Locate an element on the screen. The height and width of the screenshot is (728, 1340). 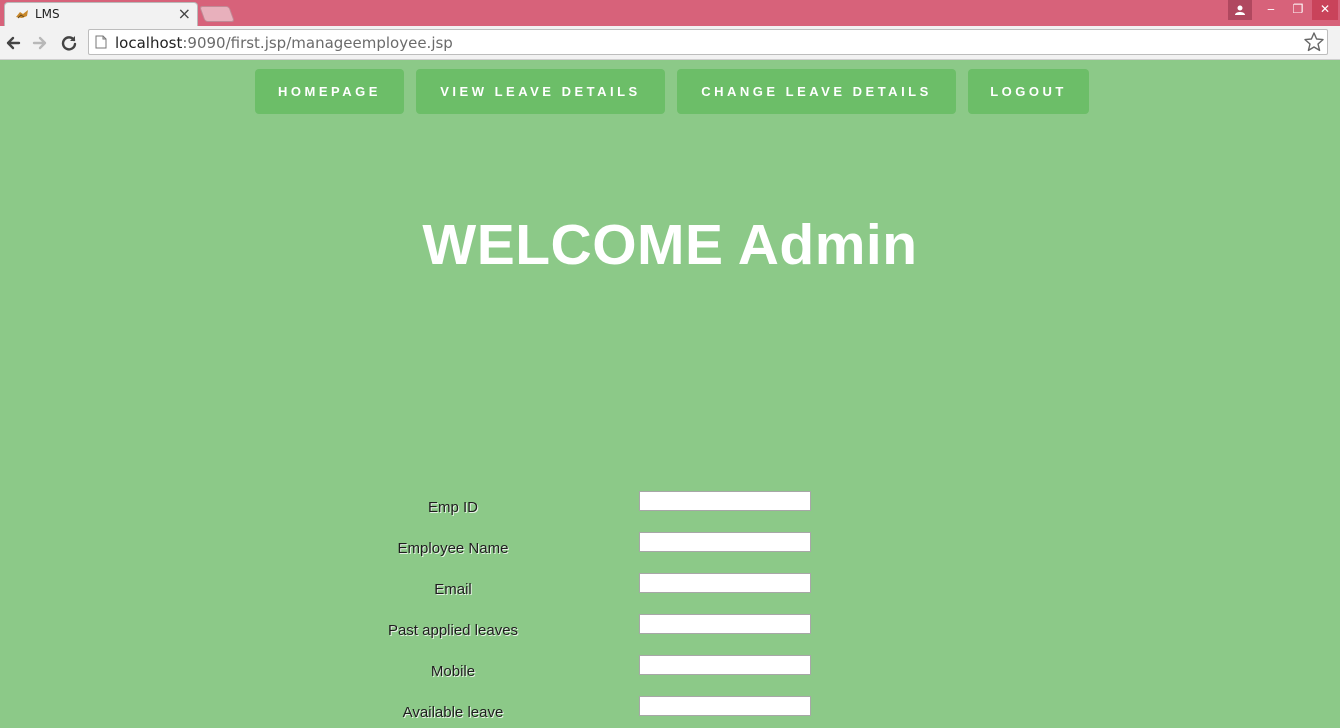
browser-tab: LMS × is located at coordinates (101, 14).